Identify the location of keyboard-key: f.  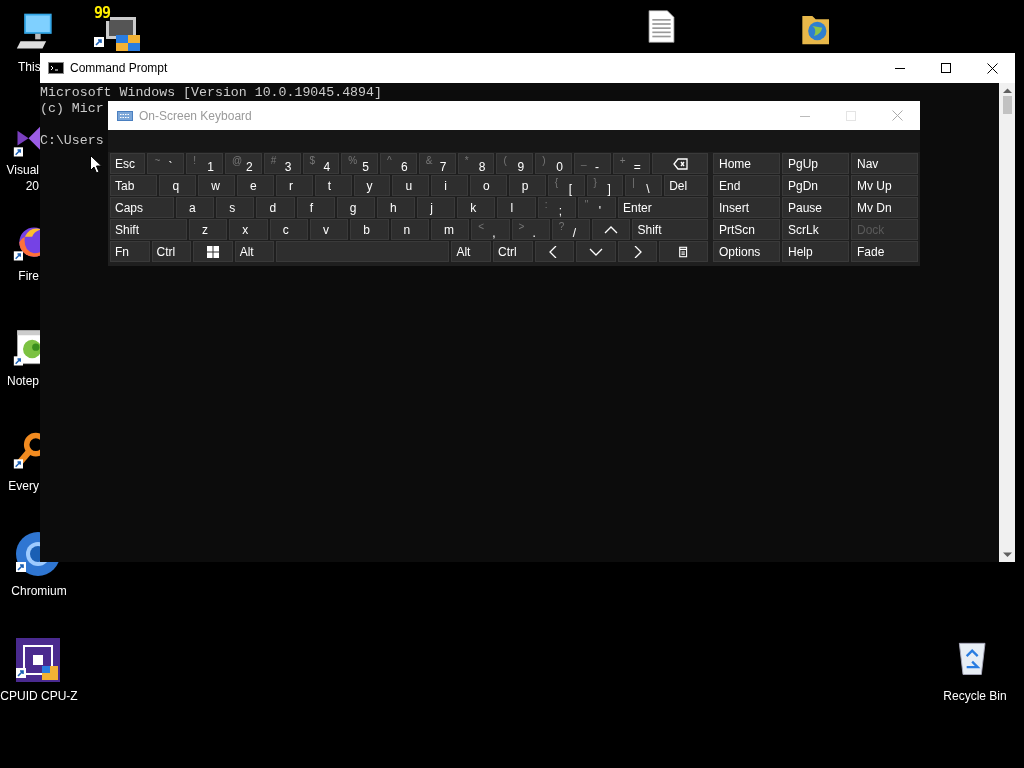
(315, 207).